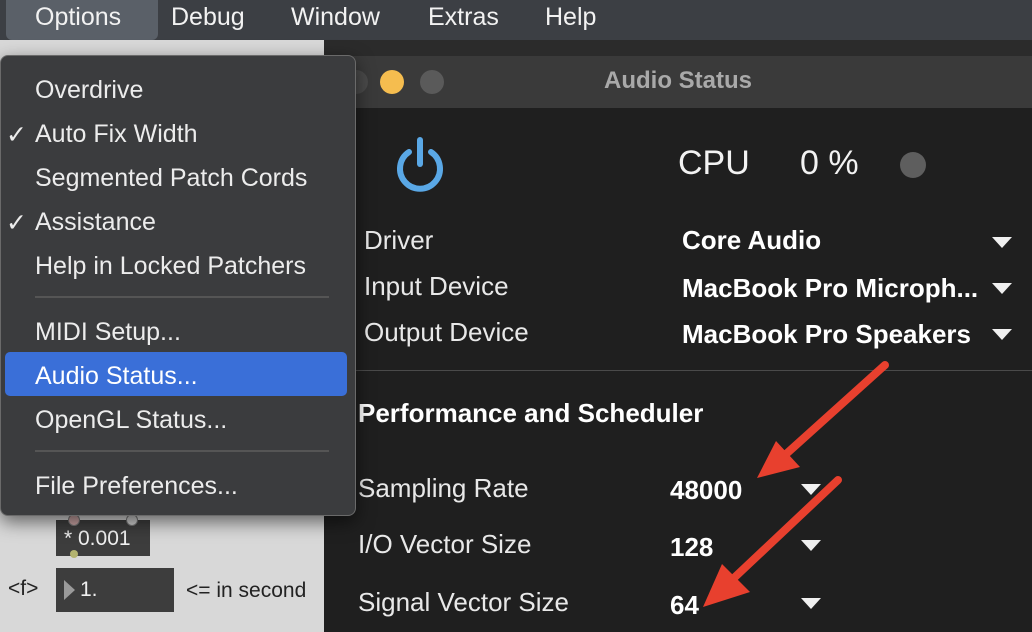  What do you see at coordinates (823, 419) in the screenshot?
I see `arrow-to-sampling-rate` at bounding box center [823, 419].